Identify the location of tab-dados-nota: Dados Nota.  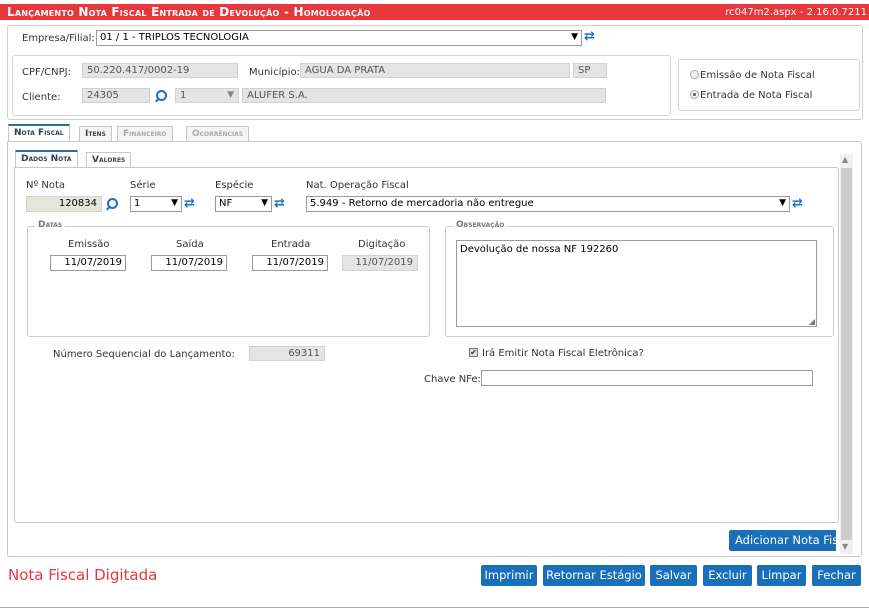
(46, 159).